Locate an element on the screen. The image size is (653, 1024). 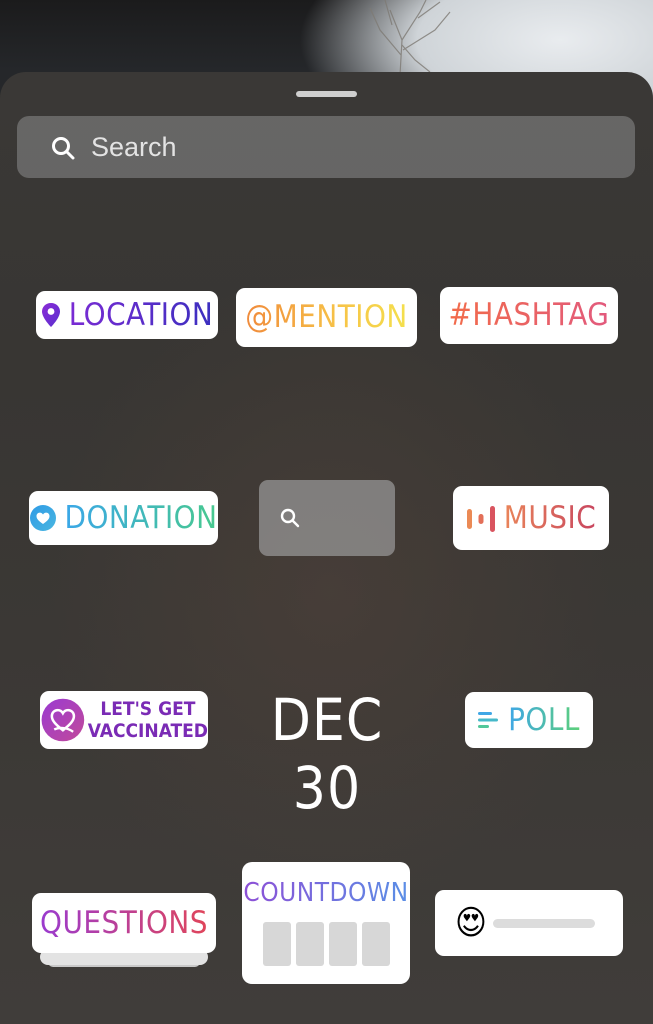
mention-sticker: @MENTION is located at coordinates (326, 317).